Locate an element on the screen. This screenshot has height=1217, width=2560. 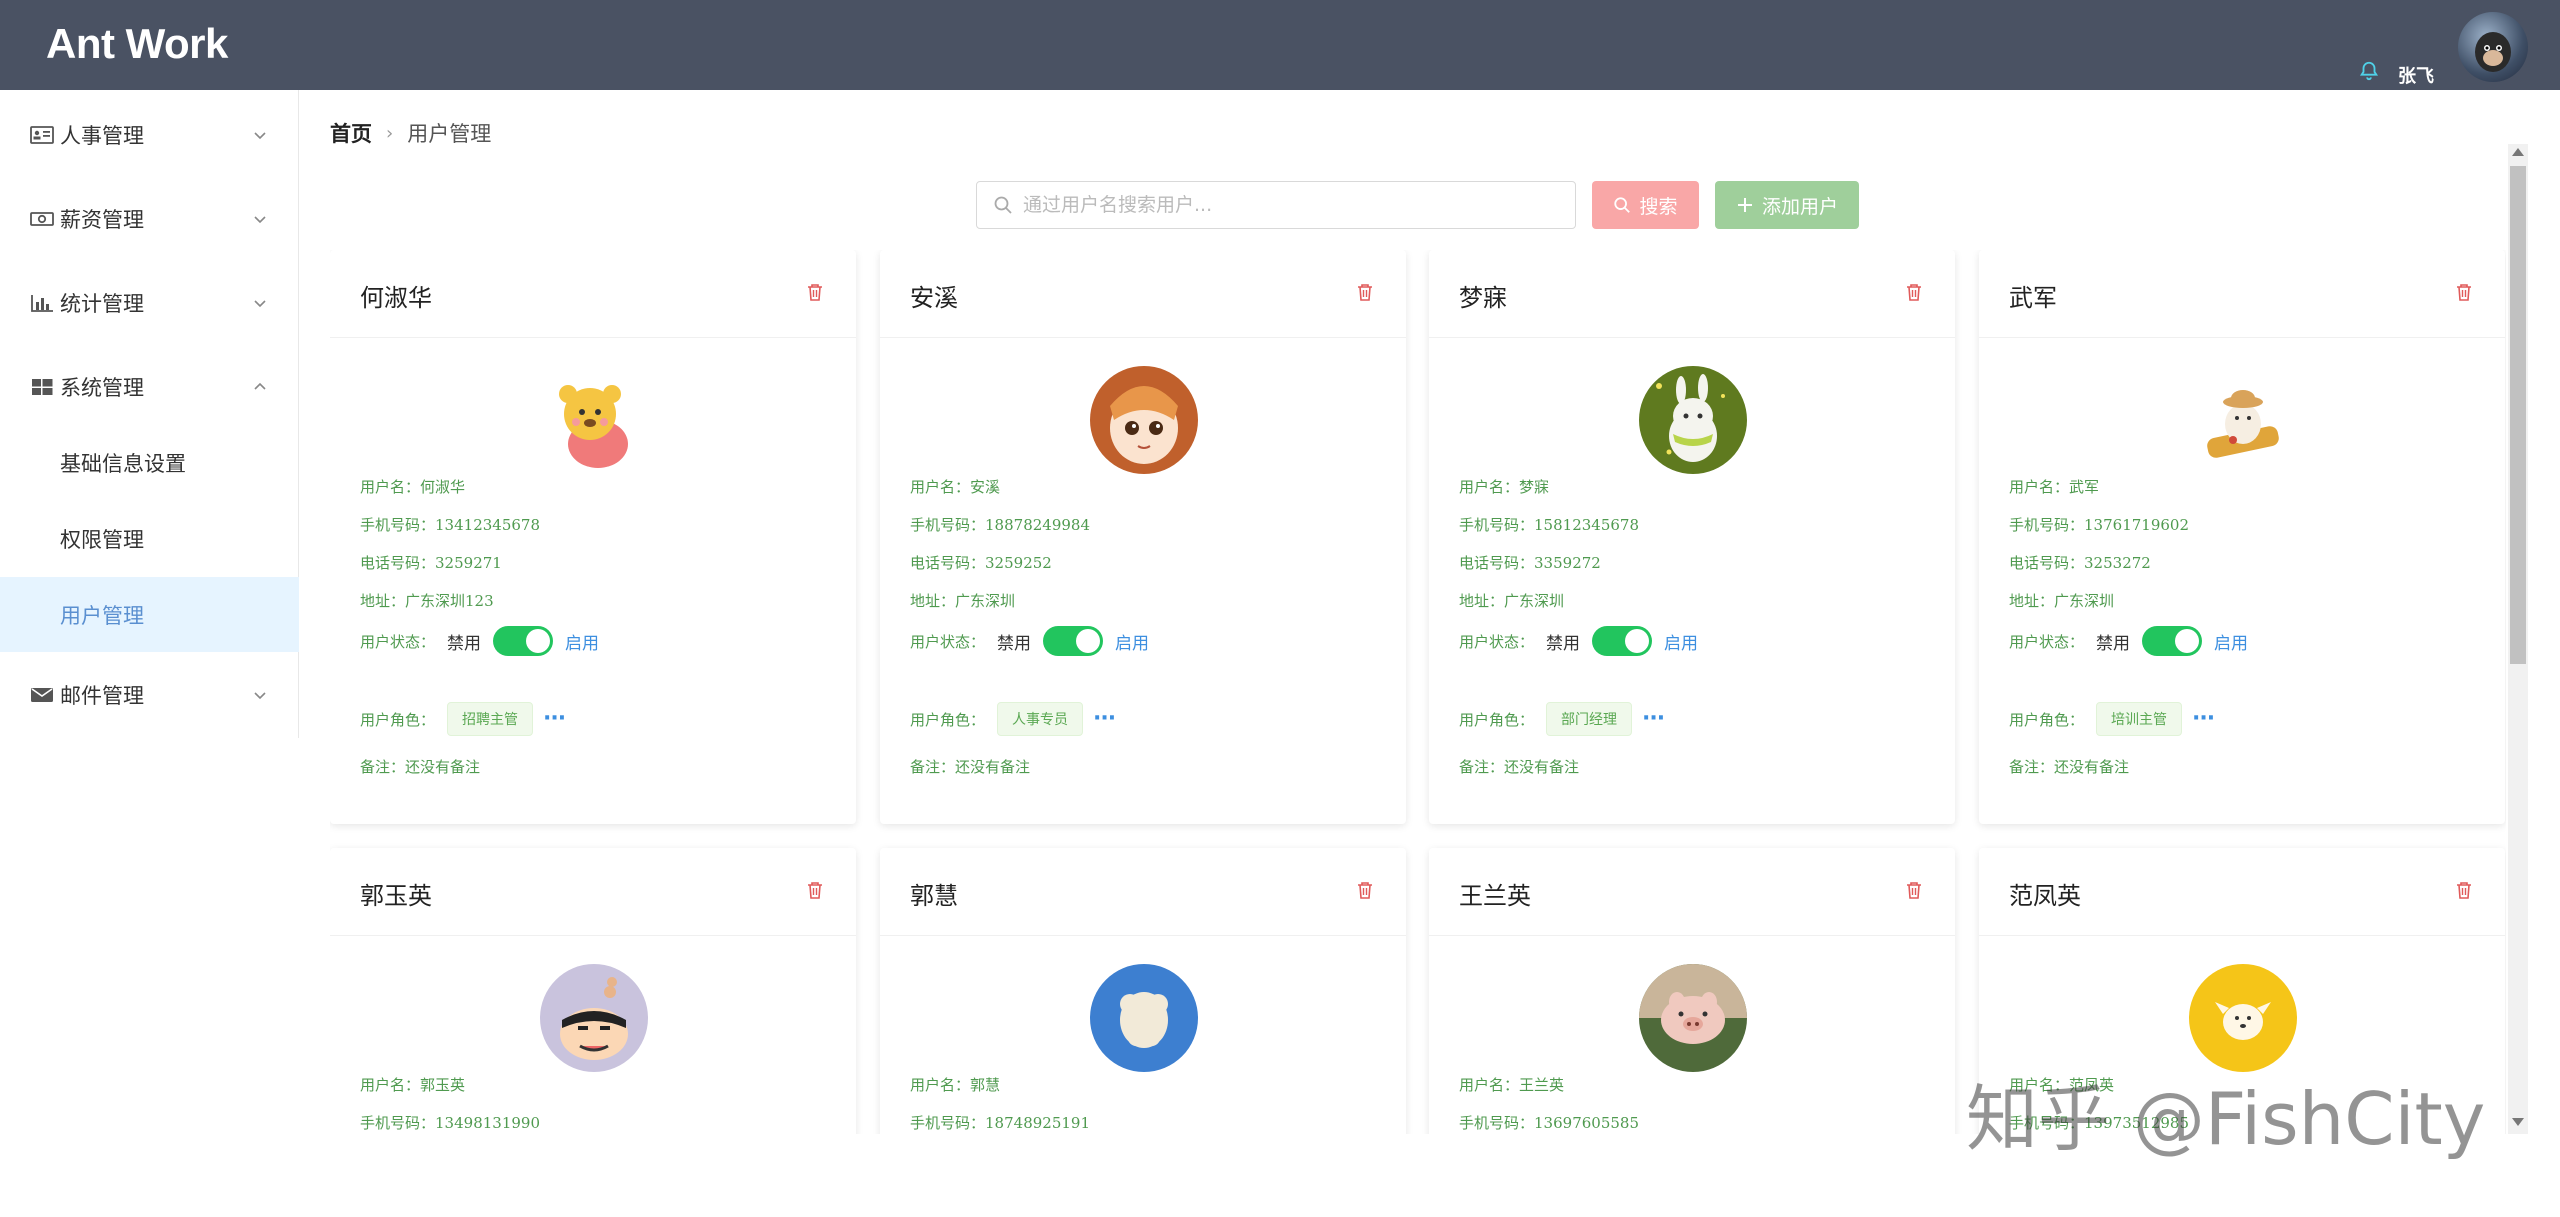
search-input is located at coordinates (1283, 205).